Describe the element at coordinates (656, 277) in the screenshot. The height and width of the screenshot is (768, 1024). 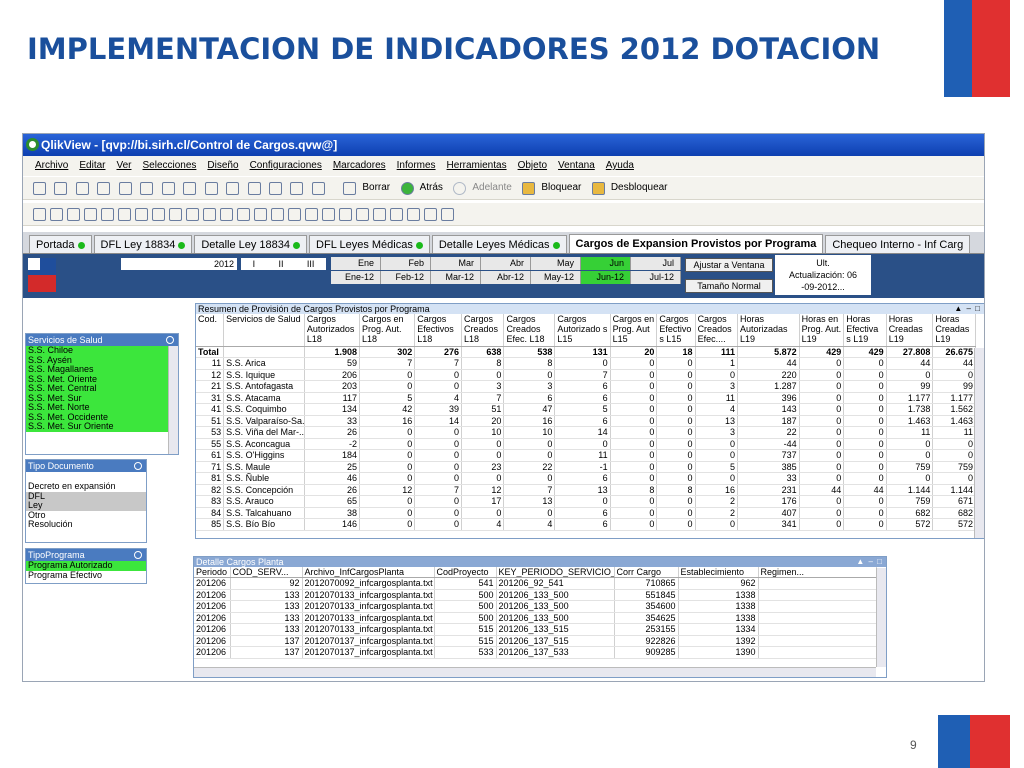
I see `month-year-item: Jul-12` at that location.